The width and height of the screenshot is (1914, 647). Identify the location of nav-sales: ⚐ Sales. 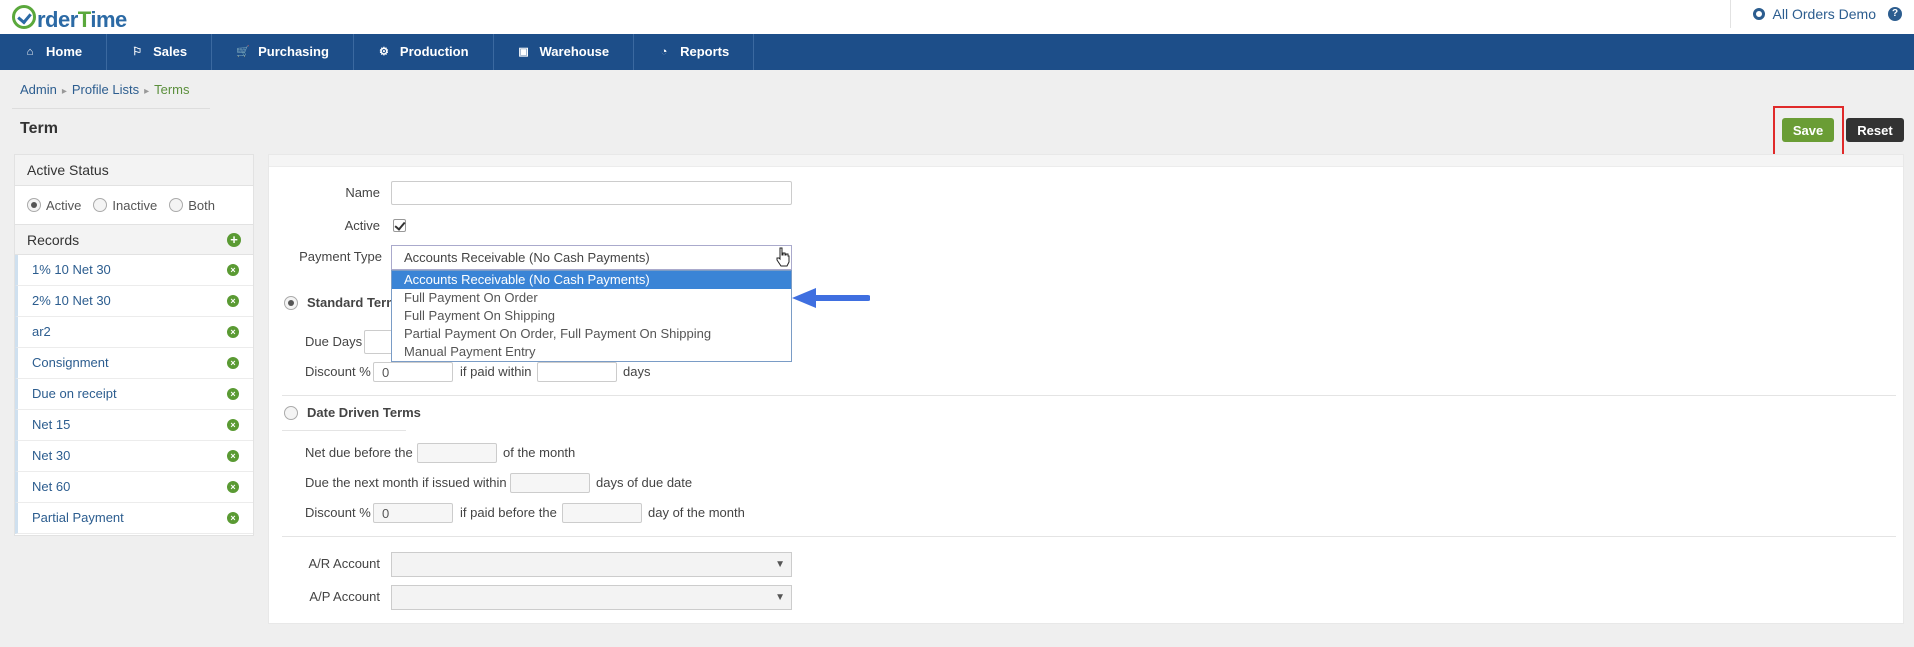
(160, 52).